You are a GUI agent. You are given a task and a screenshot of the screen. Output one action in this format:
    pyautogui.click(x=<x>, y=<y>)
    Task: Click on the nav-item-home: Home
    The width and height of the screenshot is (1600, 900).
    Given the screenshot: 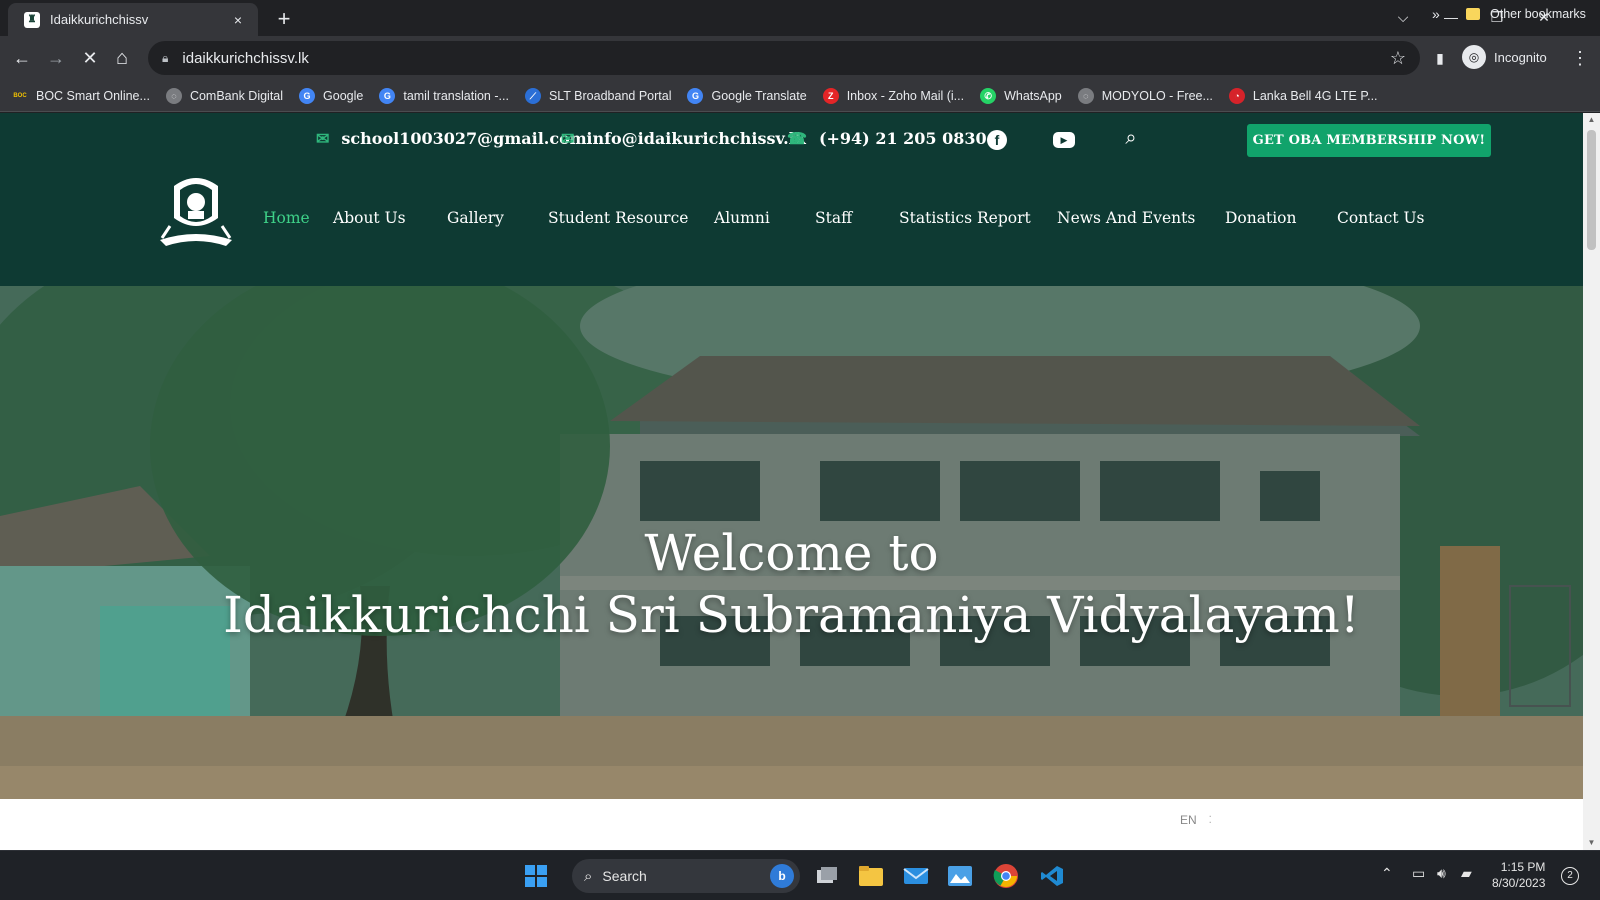 What is the action you would take?
    pyautogui.click(x=286, y=218)
    